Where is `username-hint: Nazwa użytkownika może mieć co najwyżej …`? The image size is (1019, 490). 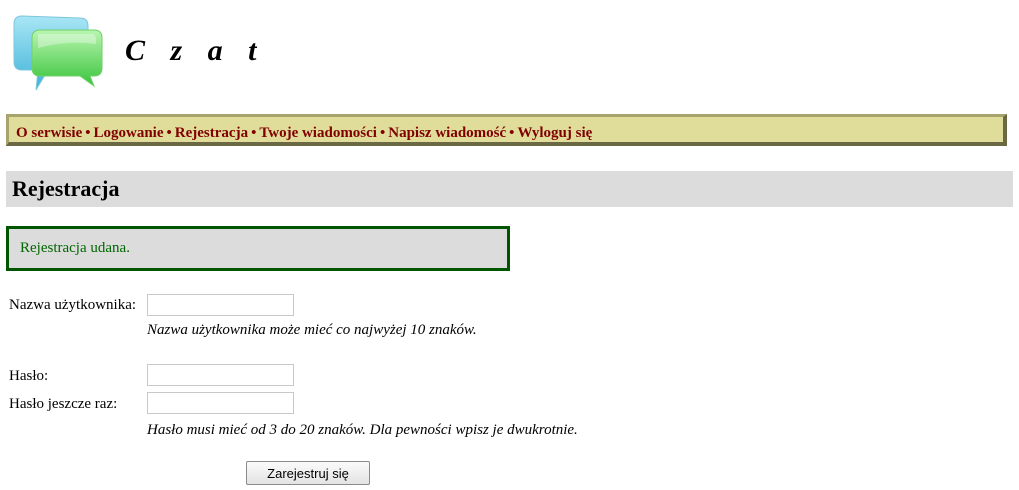
username-hint: Nazwa użytkownika może mieć co najwyżej … is located at coordinates (312, 330).